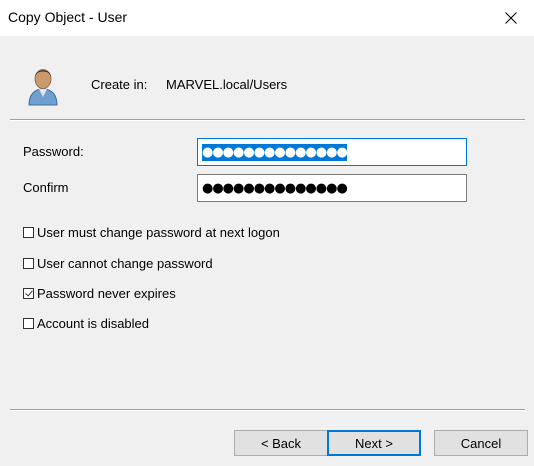  What do you see at coordinates (119, 84) in the screenshot?
I see `create-in-label: Create in:` at bounding box center [119, 84].